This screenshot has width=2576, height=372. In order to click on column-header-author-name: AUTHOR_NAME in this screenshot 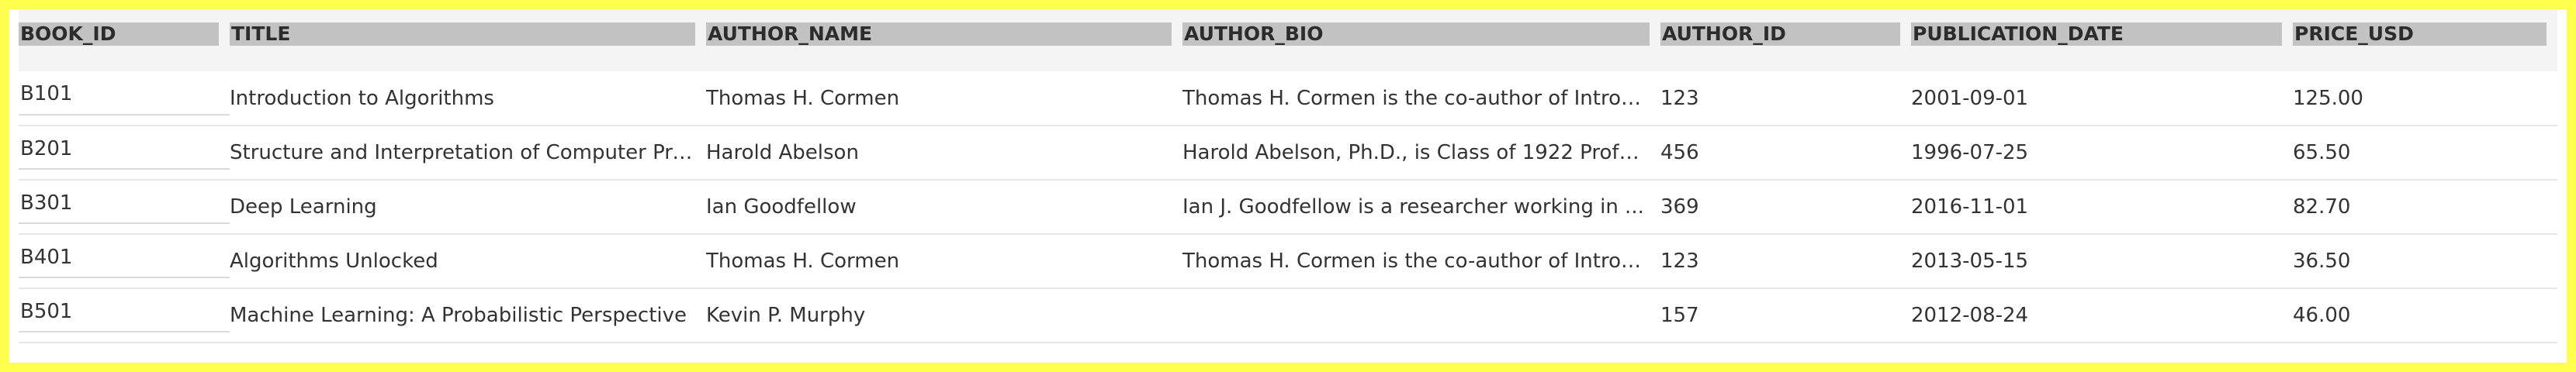, I will do `click(944, 40)`.